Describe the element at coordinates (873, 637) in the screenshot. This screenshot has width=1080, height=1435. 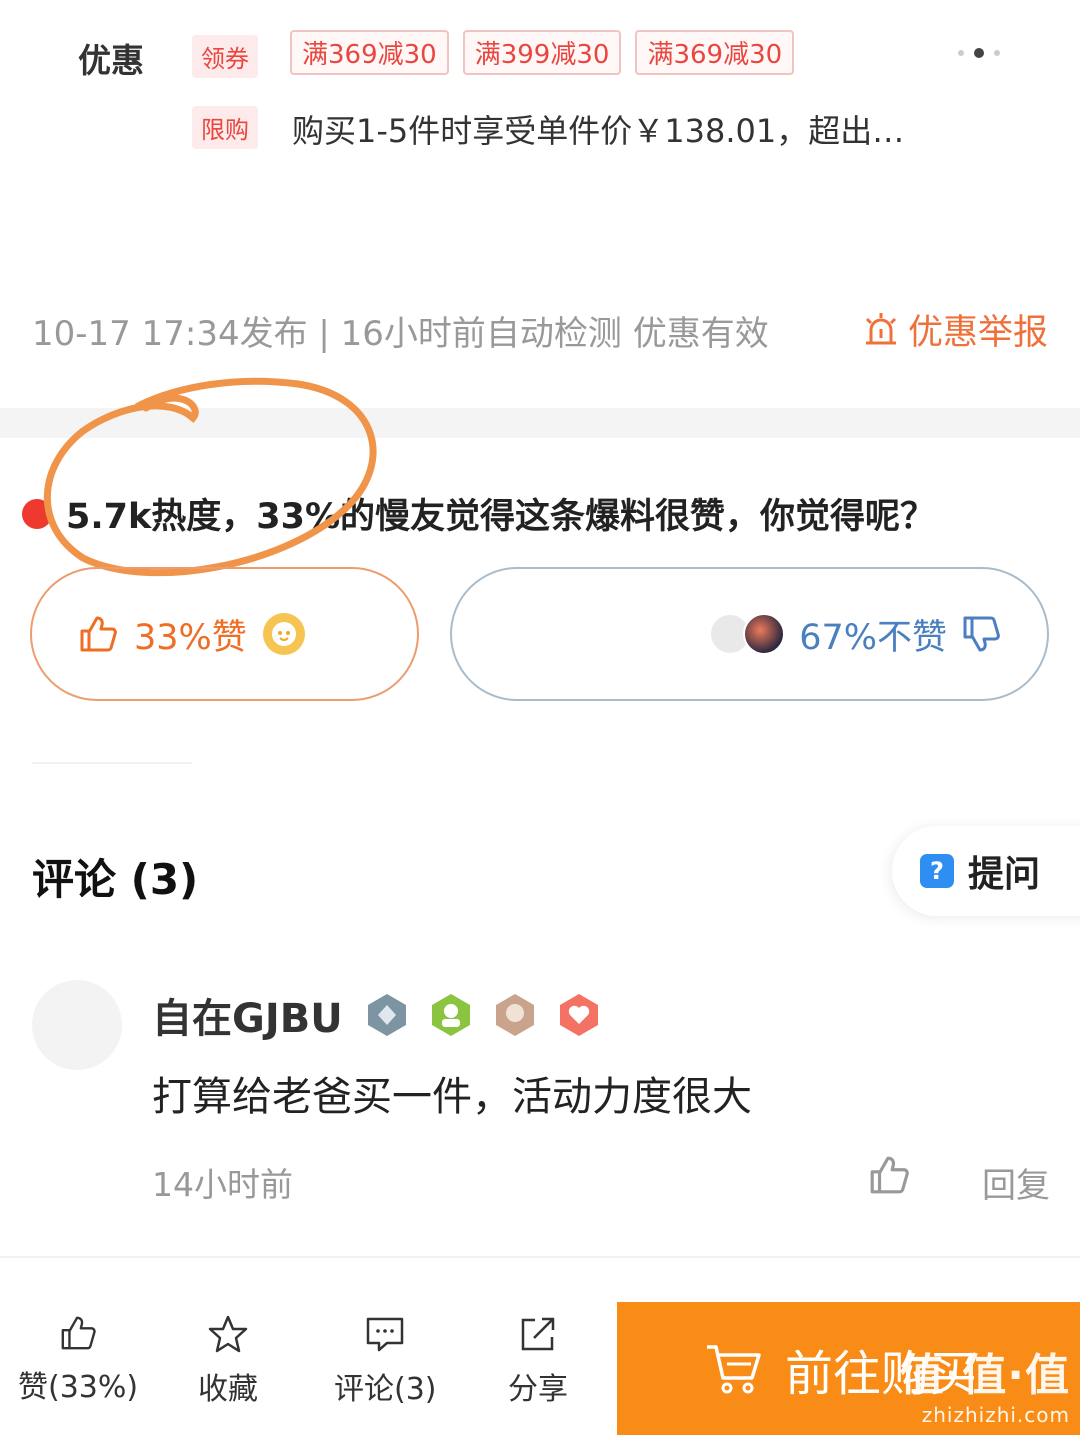
I see `vote-dislike-label: 67%不赞` at that location.